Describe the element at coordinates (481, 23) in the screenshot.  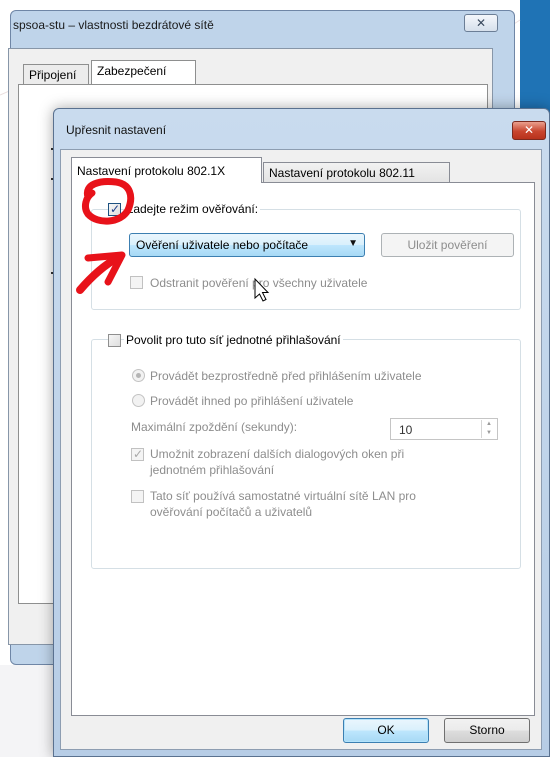
I see `back-window-close-button: ✕` at that location.